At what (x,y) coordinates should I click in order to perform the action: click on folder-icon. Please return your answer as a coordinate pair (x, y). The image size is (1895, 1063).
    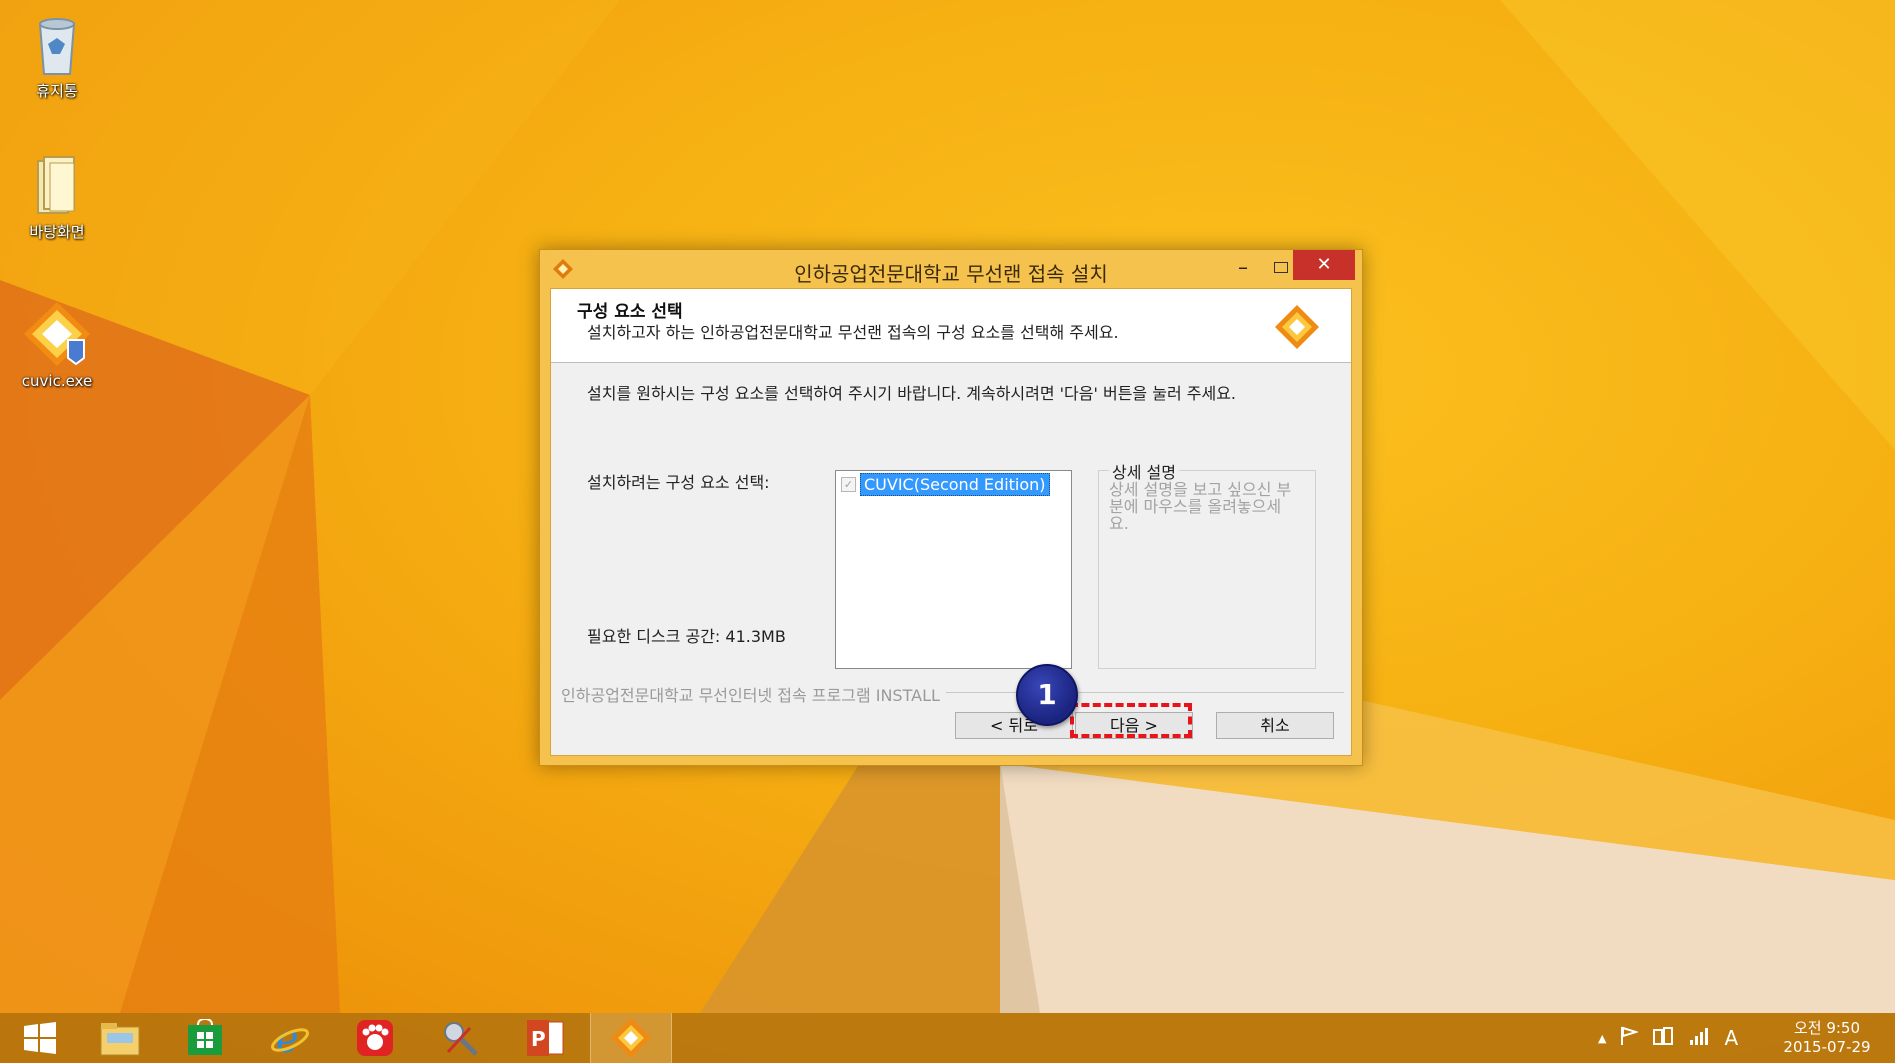
    Looking at the image, I should click on (56, 185).